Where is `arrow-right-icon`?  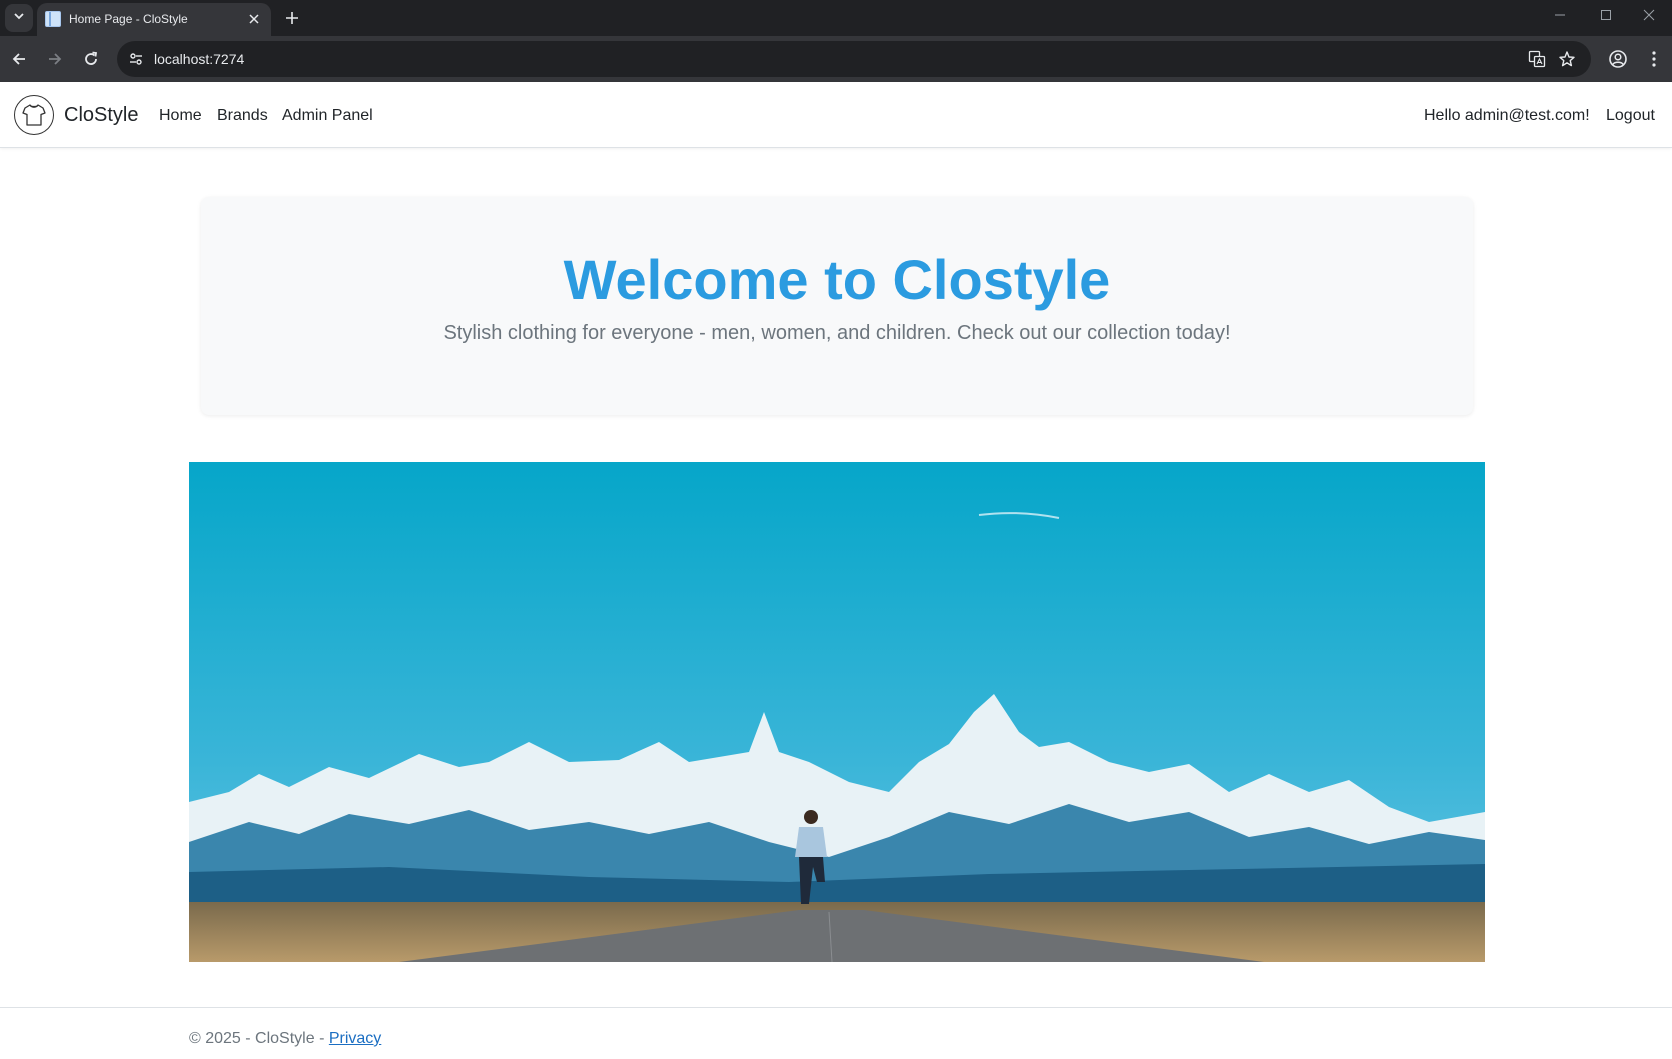
arrow-right-icon is located at coordinates (55, 59).